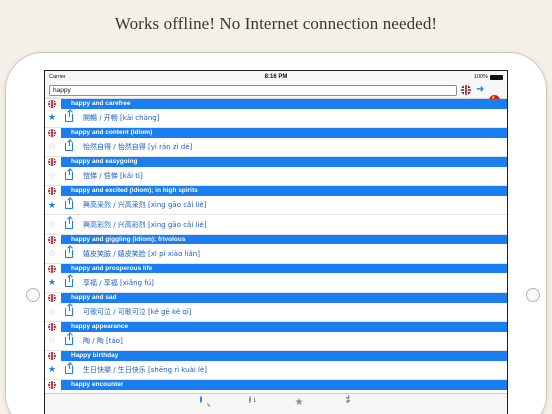  I want to click on result-entry: ☆ 興高彩烈 / 兴高彩烈 [xìng gāo cǎi liè], so click(276, 225).